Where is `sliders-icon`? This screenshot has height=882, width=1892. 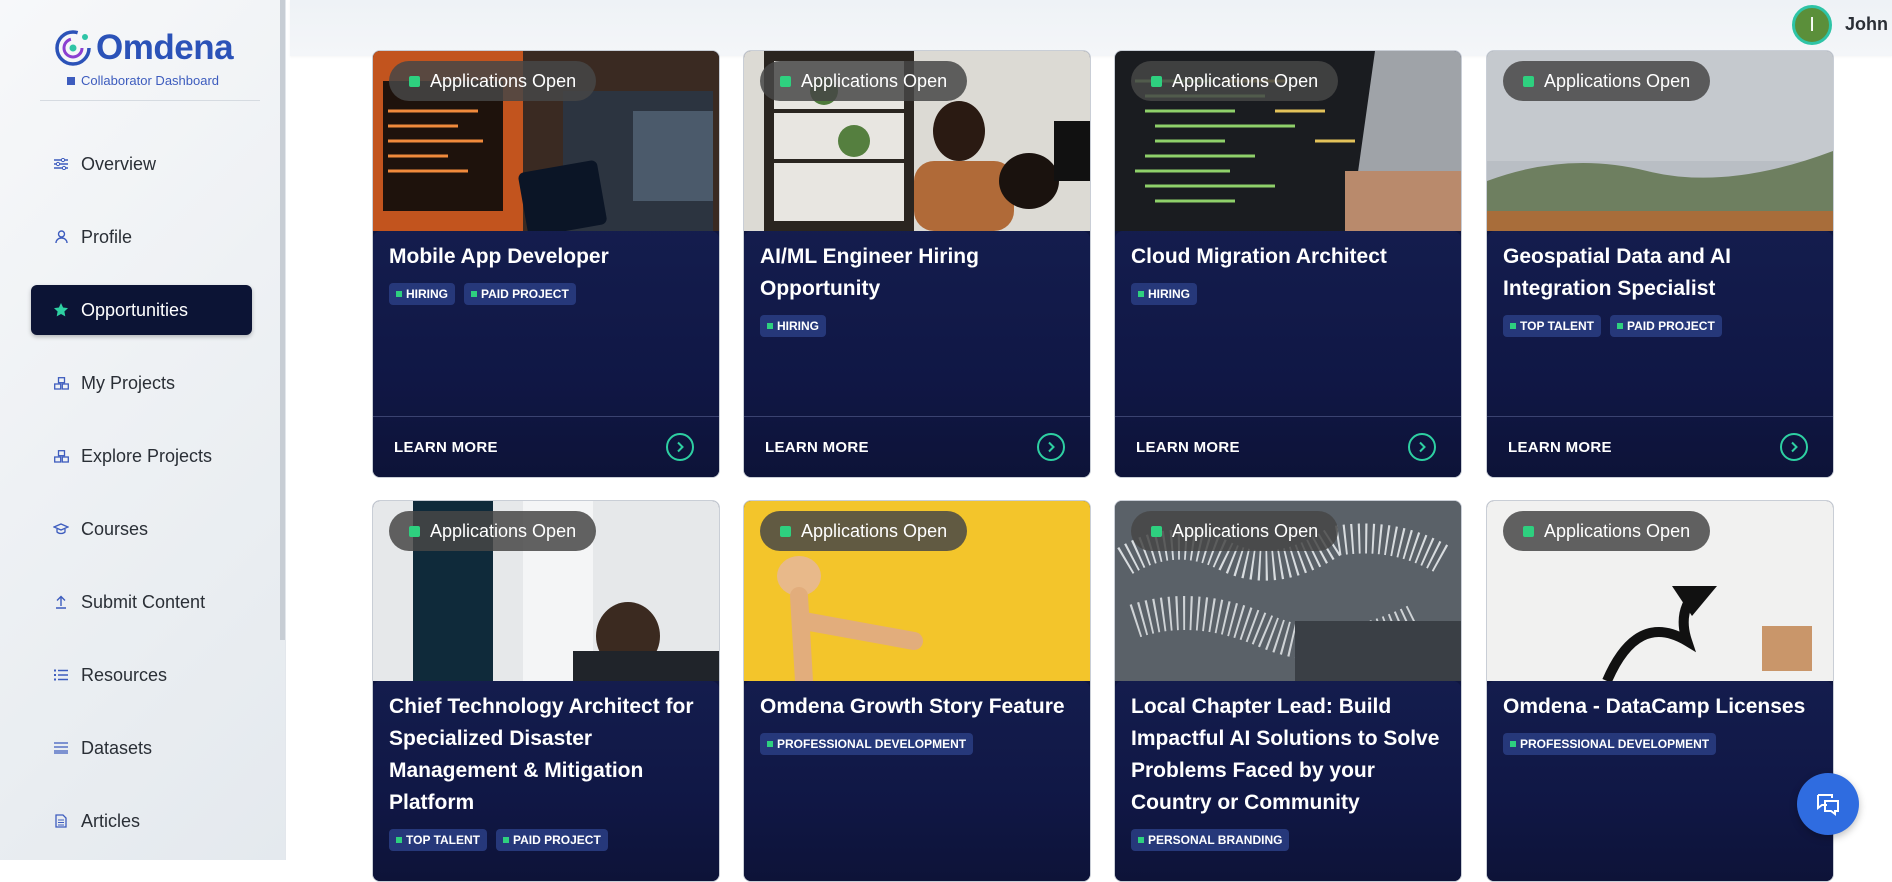 sliders-icon is located at coordinates (61, 164).